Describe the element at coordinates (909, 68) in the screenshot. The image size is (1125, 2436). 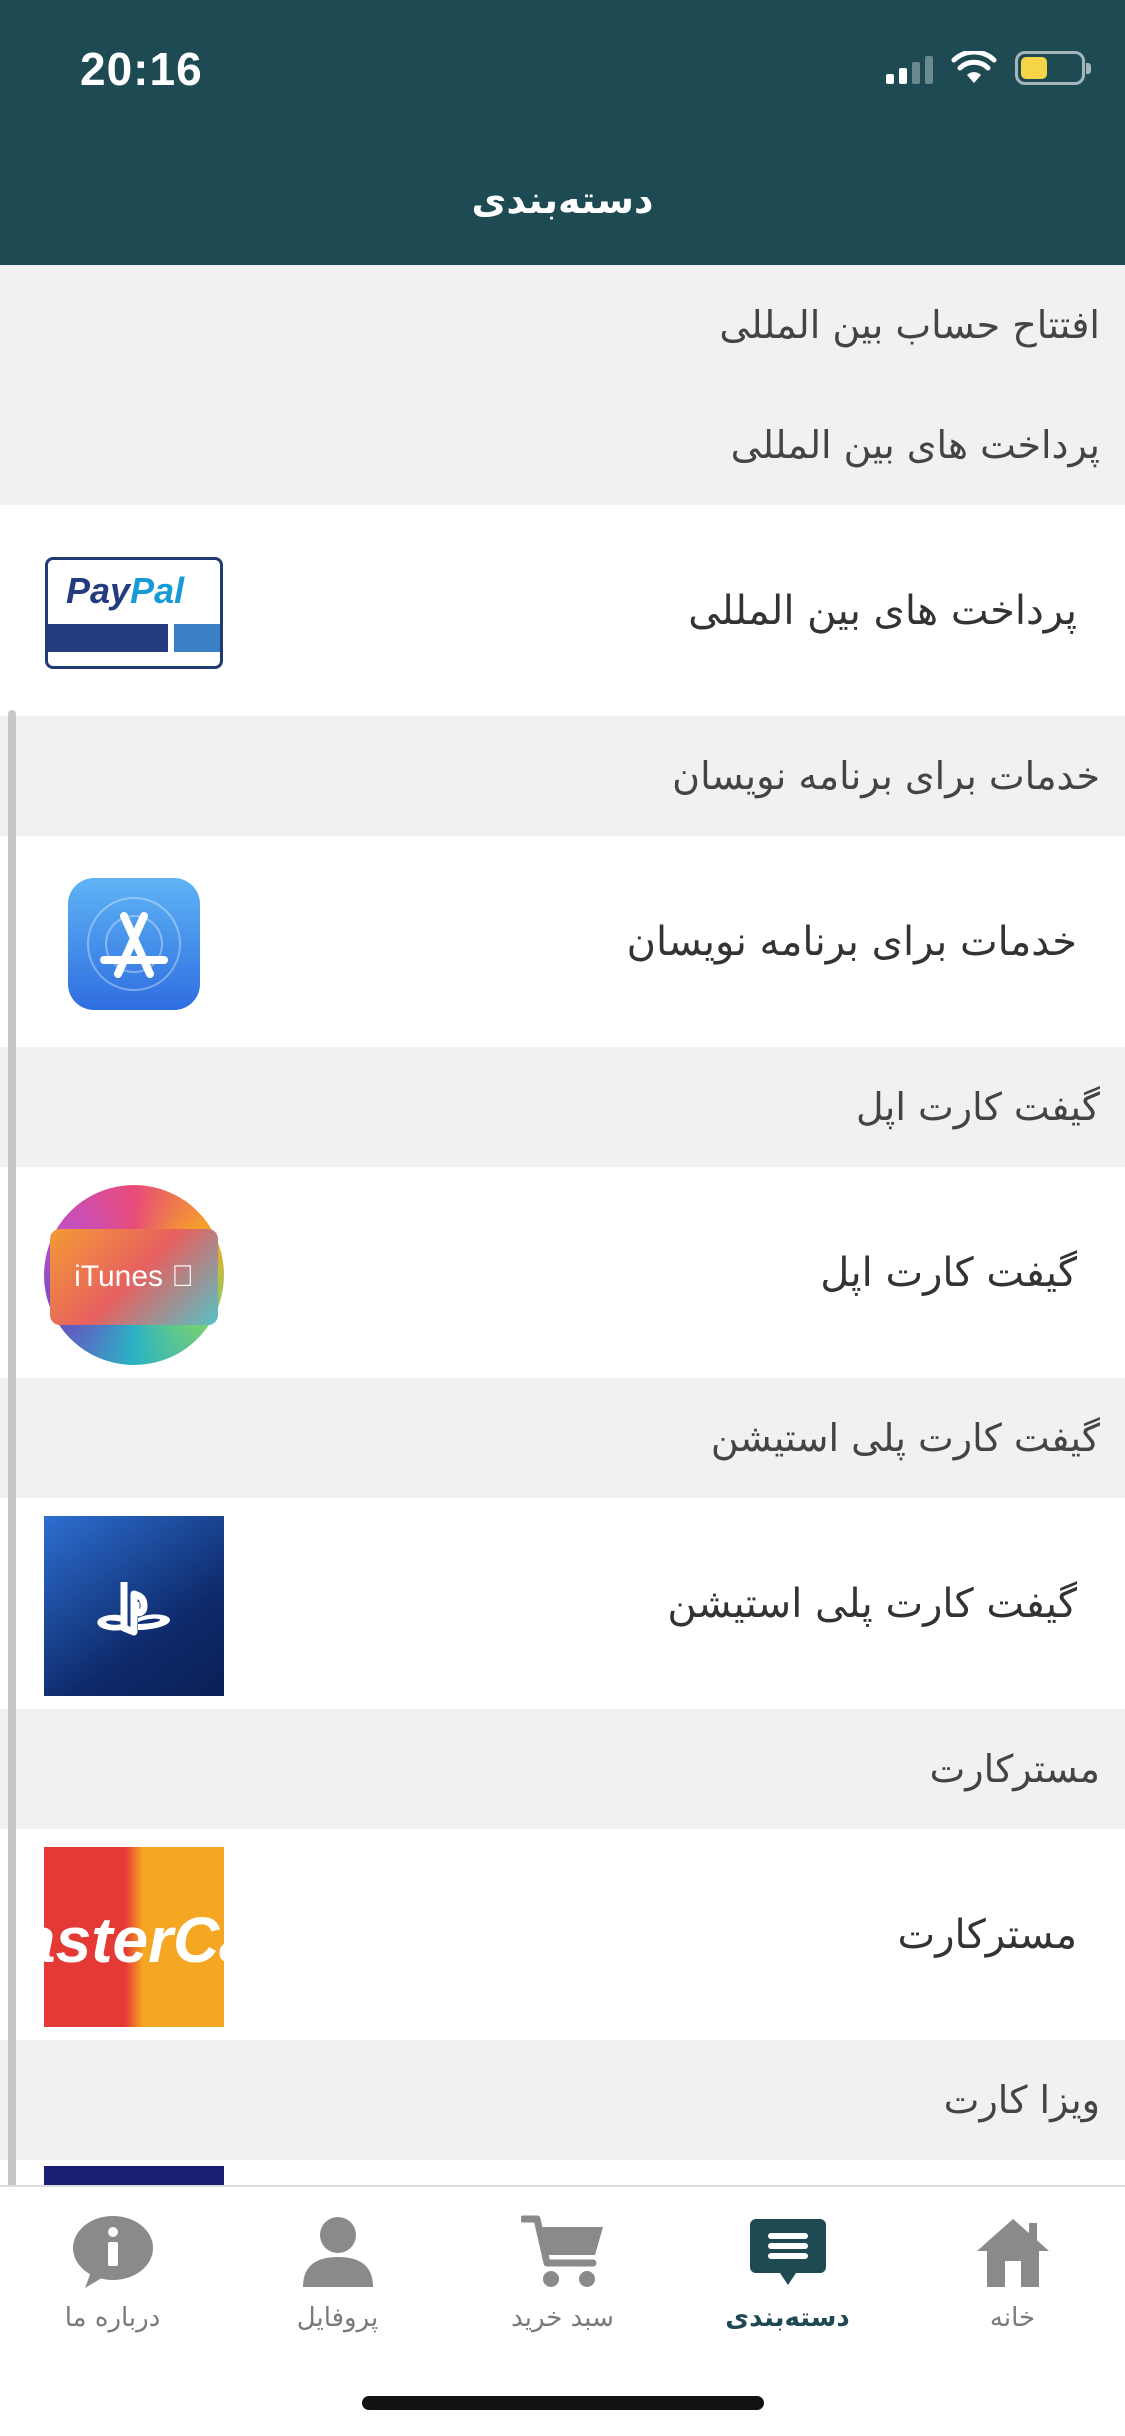
I see `cellular-signal-icon` at that location.